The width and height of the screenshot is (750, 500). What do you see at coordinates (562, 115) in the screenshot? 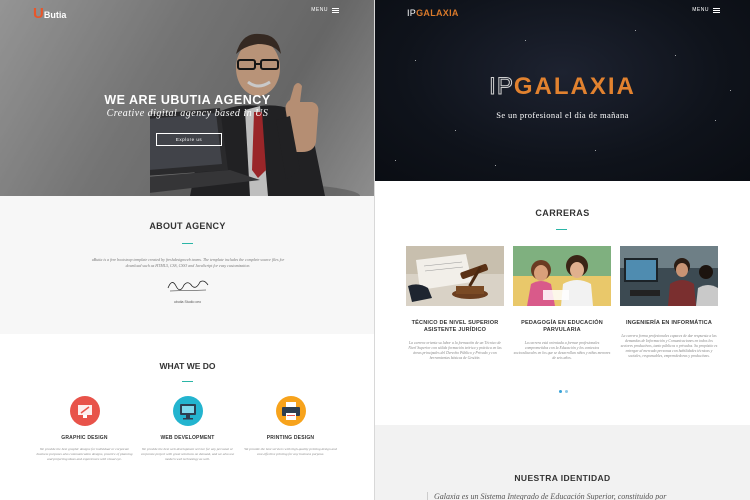
I see `hero-subtitle: Se un profesional el día de mañana` at bounding box center [562, 115].